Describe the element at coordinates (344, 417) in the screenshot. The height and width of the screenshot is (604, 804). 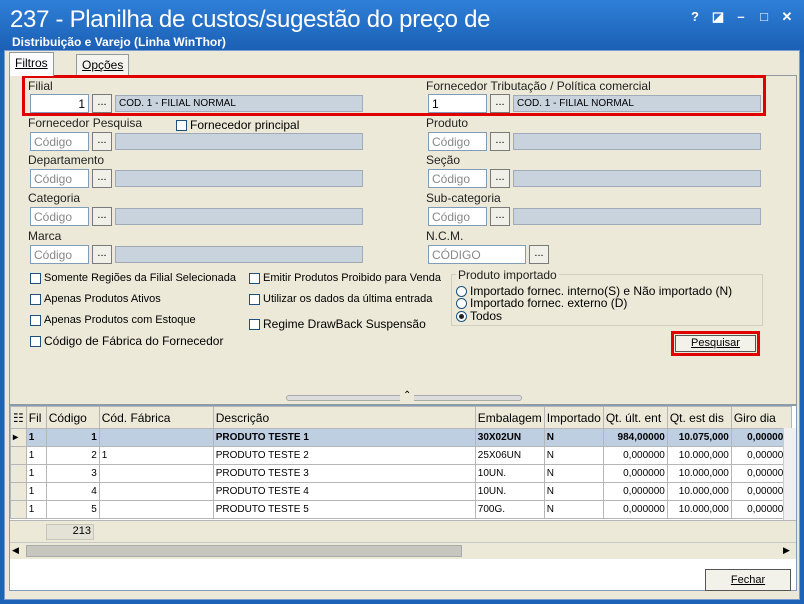
I see `column-header: Descrição` at that location.